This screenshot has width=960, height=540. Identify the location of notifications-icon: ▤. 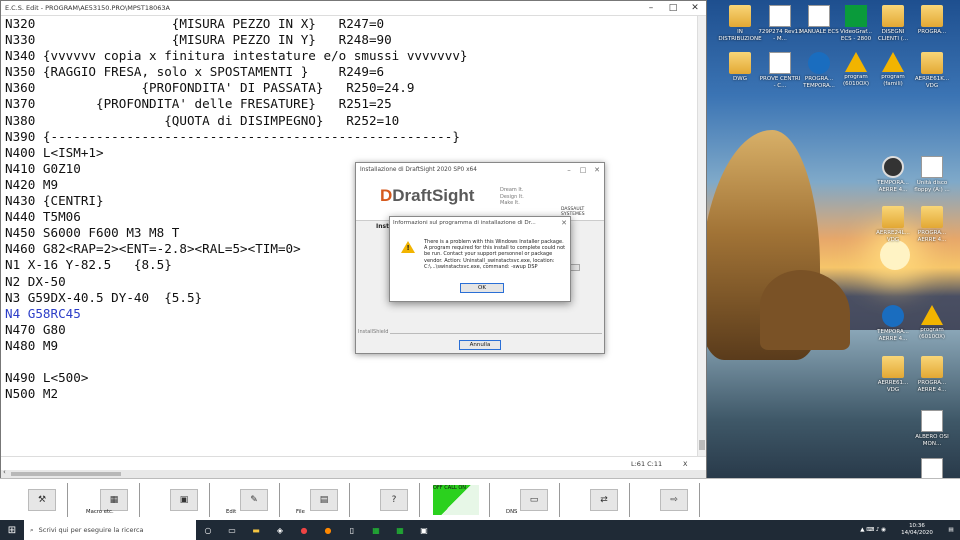
(951, 530).